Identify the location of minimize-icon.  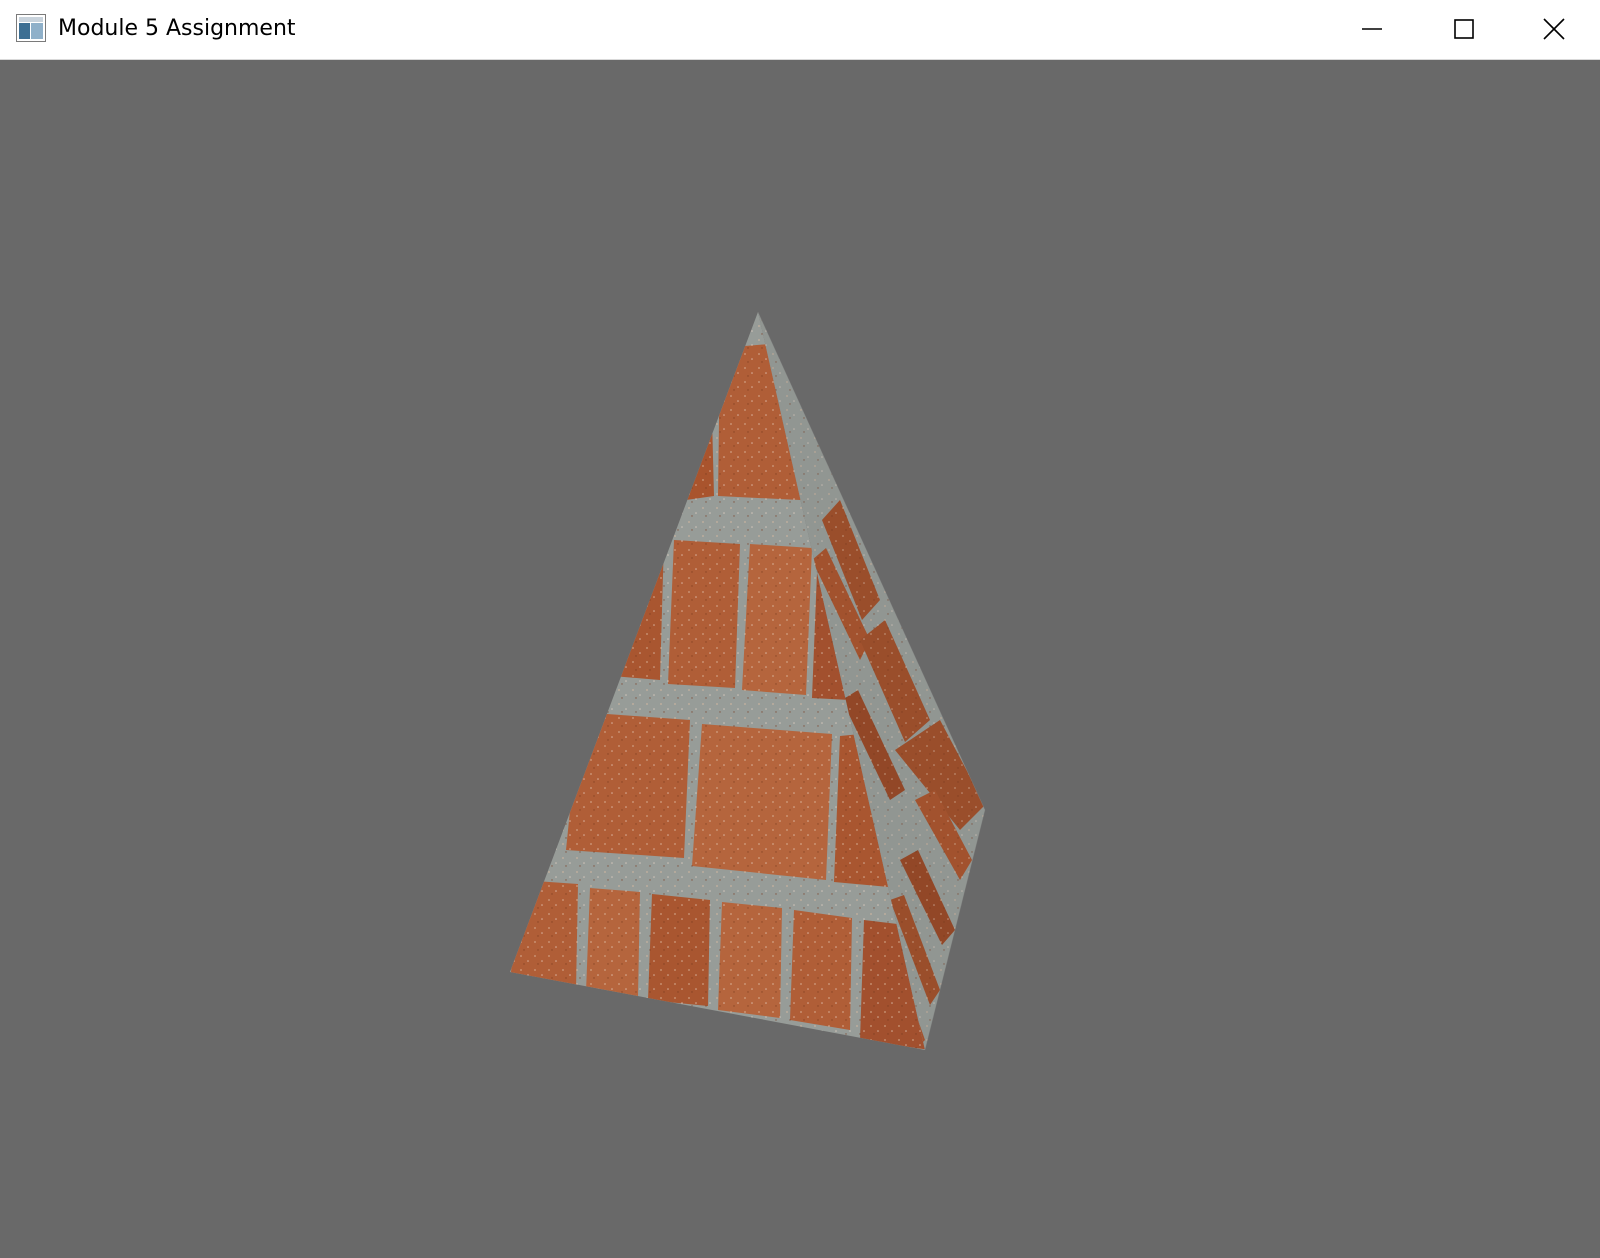
(1372, 29).